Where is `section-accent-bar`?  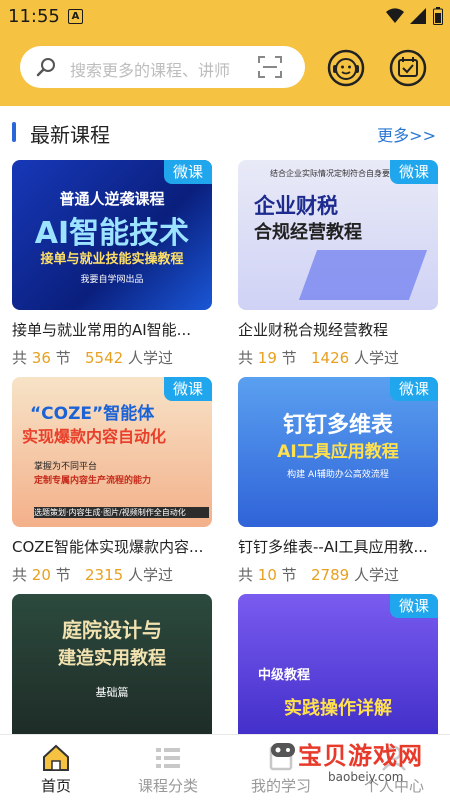 section-accent-bar is located at coordinates (14, 132).